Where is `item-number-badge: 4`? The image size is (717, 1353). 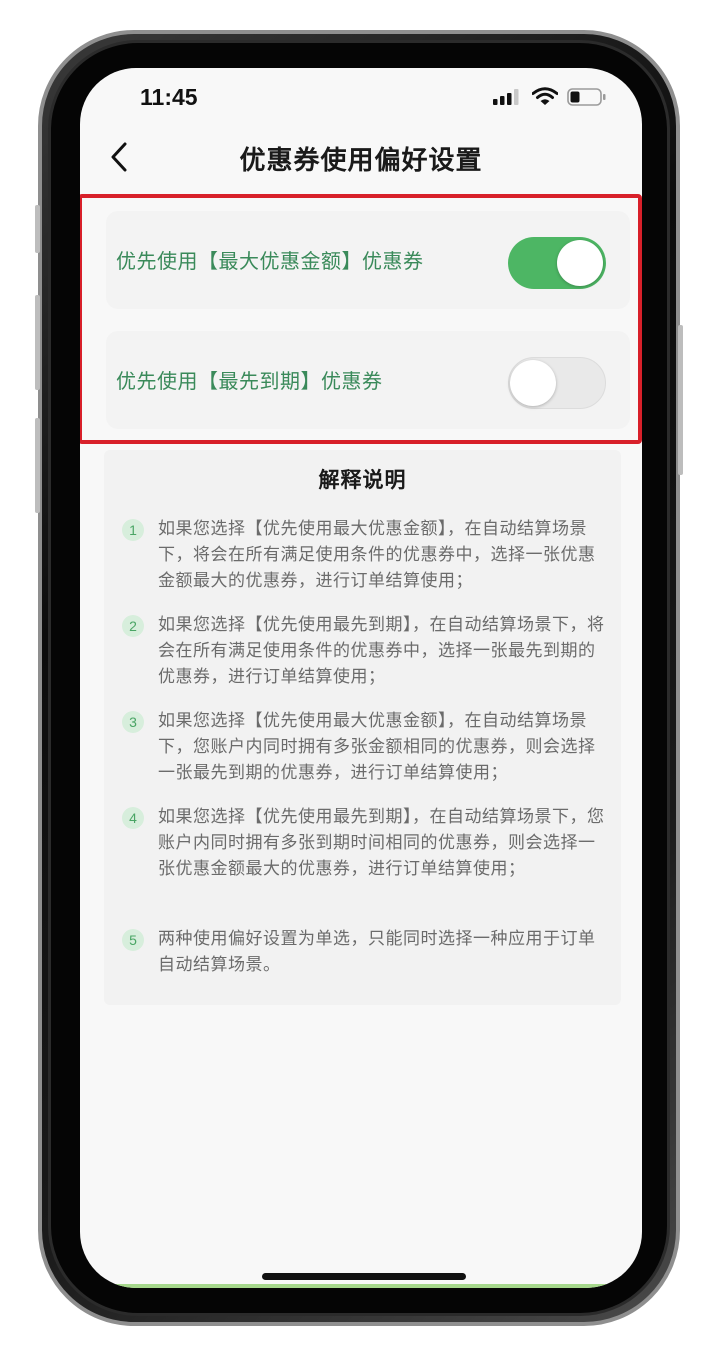 item-number-badge: 4 is located at coordinates (133, 818).